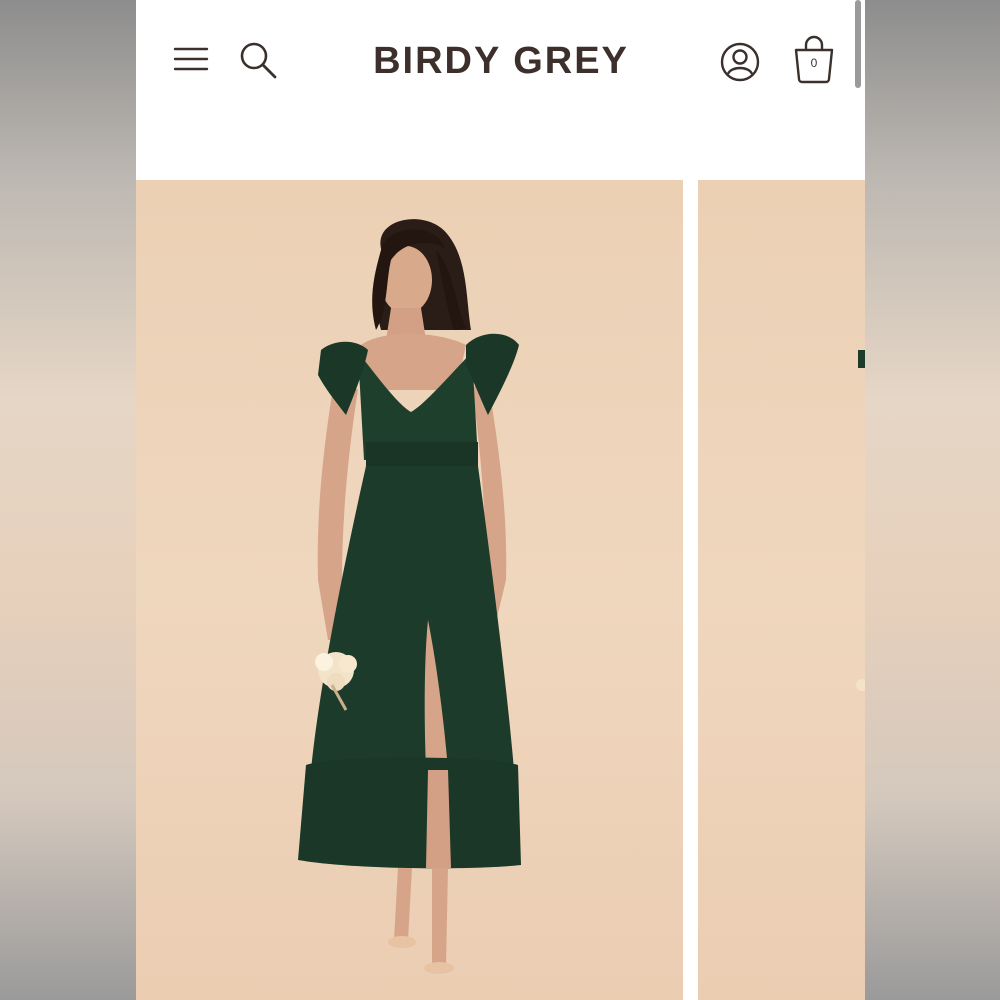 The width and height of the screenshot is (1000, 1000). What do you see at coordinates (814, 63) in the screenshot?
I see `cart-count: 0` at bounding box center [814, 63].